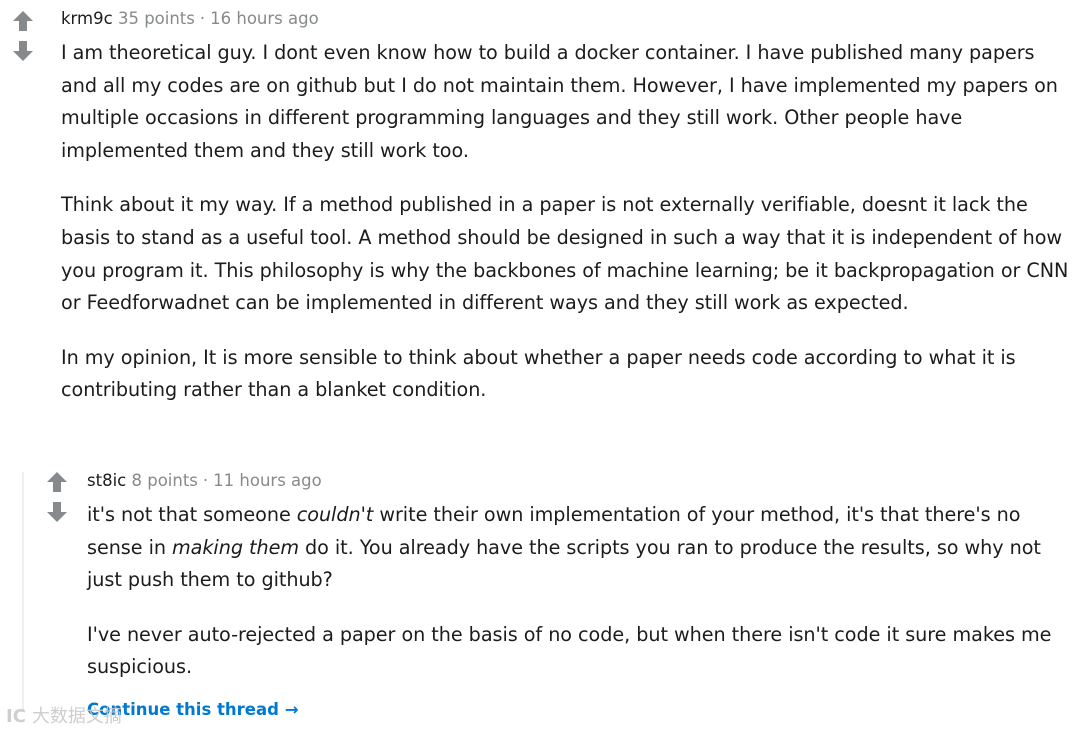  I want to click on vote-column-reply, so click(57, 497).